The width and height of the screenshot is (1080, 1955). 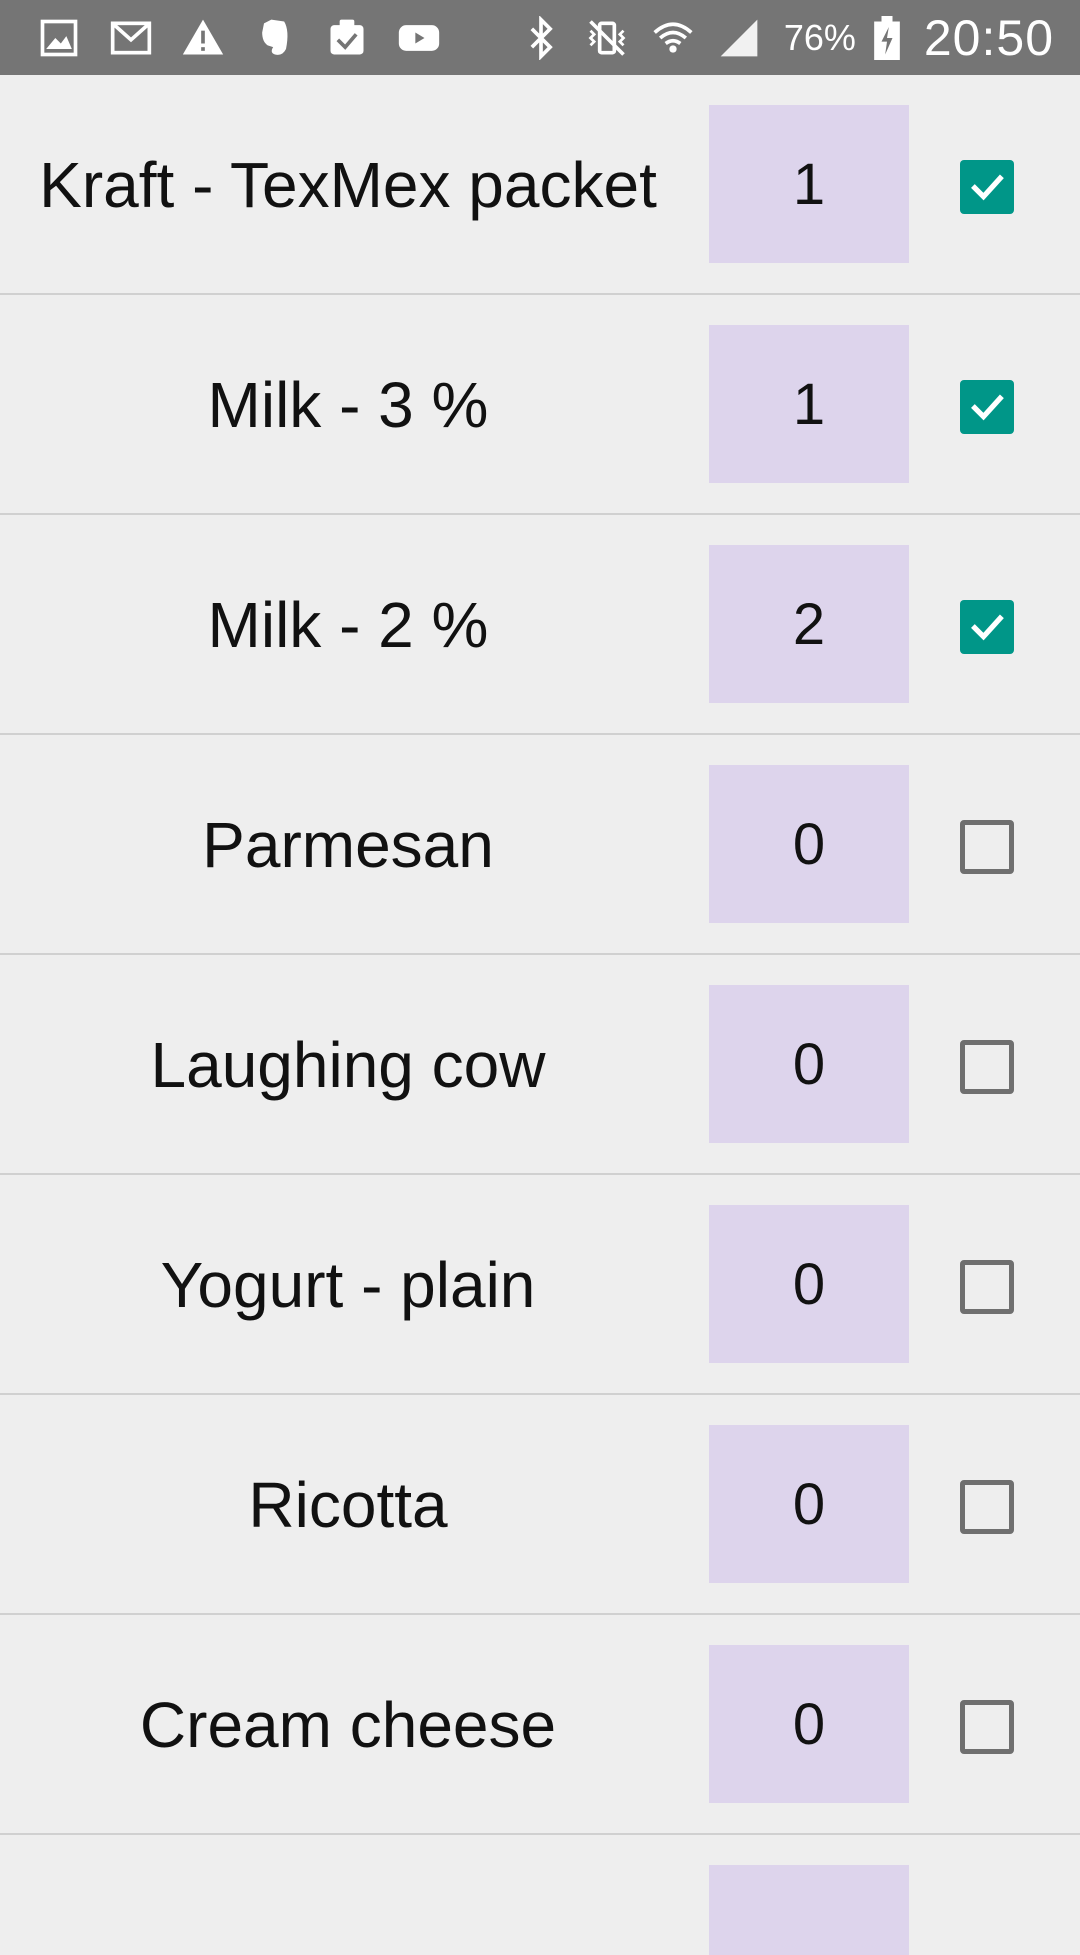 What do you see at coordinates (673, 38) in the screenshot?
I see `wifi-icon` at bounding box center [673, 38].